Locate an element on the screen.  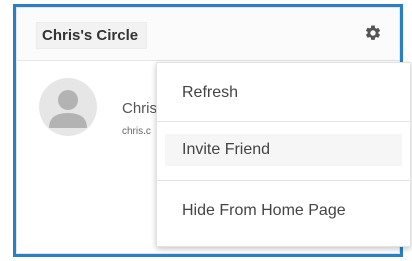
menu-item-invite-friend: Invite Friend is located at coordinates (283, 150).